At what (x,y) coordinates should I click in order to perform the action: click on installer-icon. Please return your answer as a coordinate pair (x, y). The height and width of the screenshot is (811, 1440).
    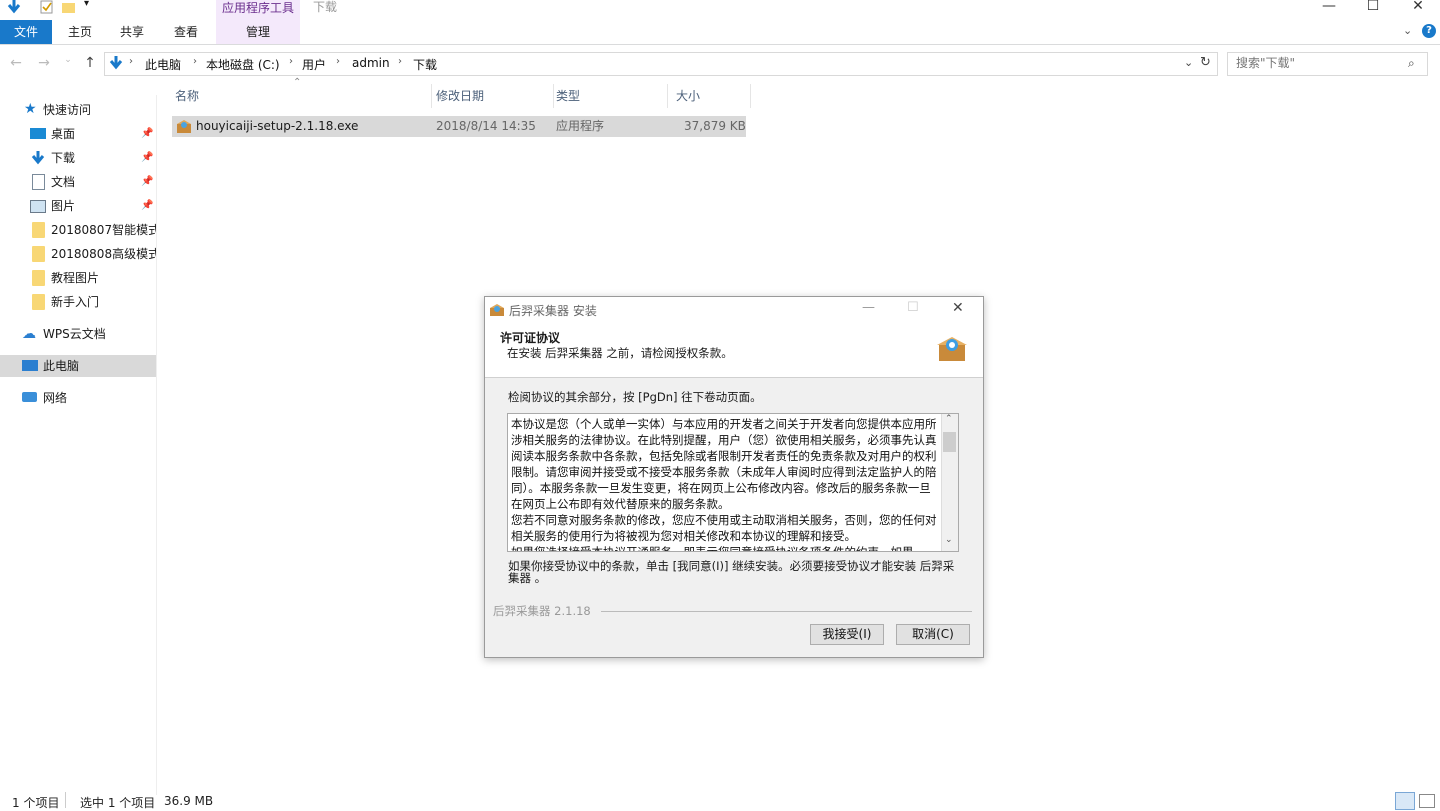
    Looking at the image, I should click on (184, 126).